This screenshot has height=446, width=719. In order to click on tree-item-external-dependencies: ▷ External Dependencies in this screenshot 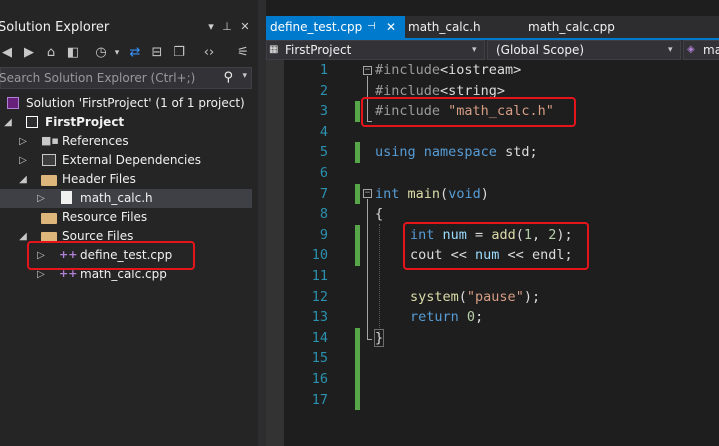, I will do `click(126, 160)`.